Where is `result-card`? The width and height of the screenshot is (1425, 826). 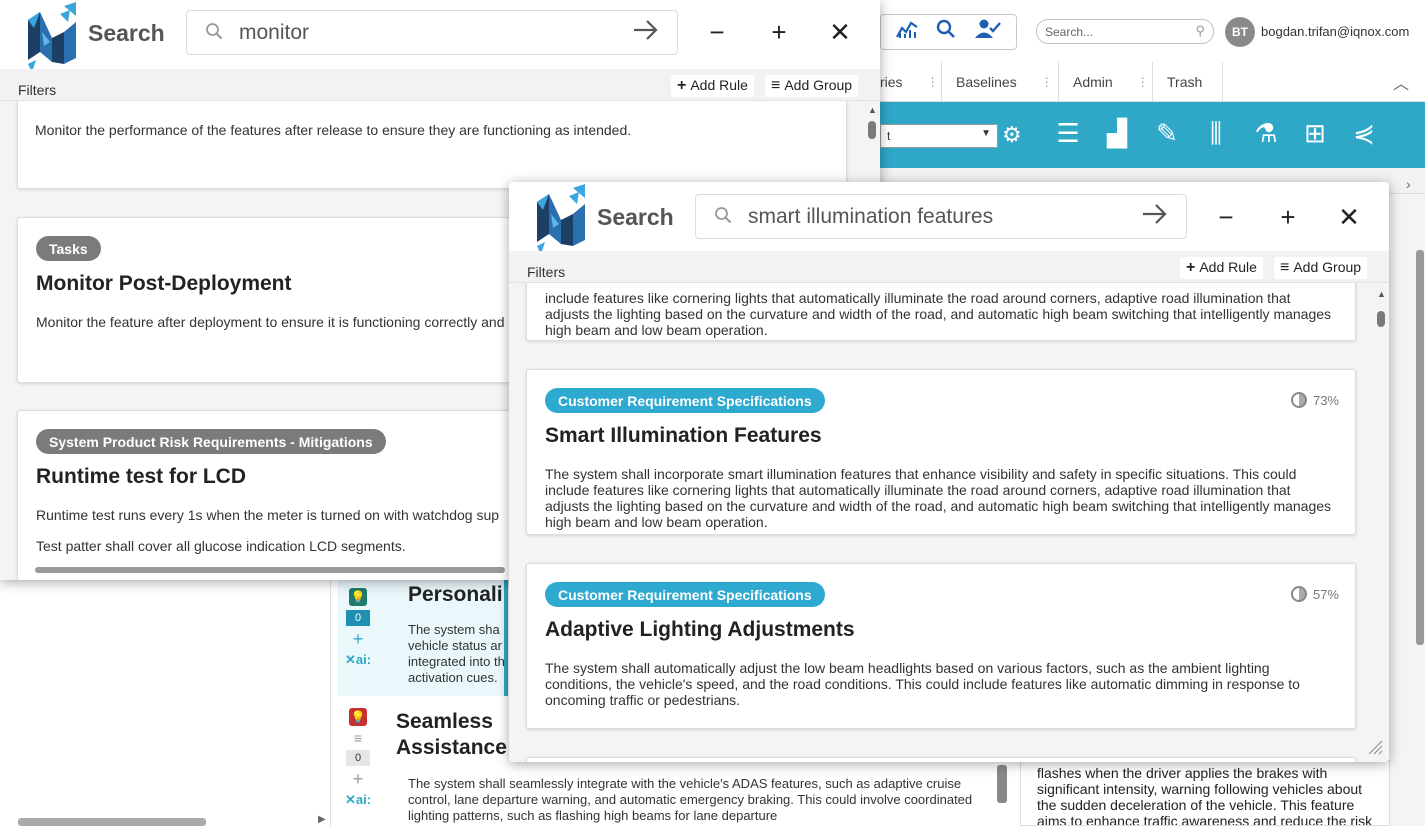
result-card is located at coordinates (941, 759).